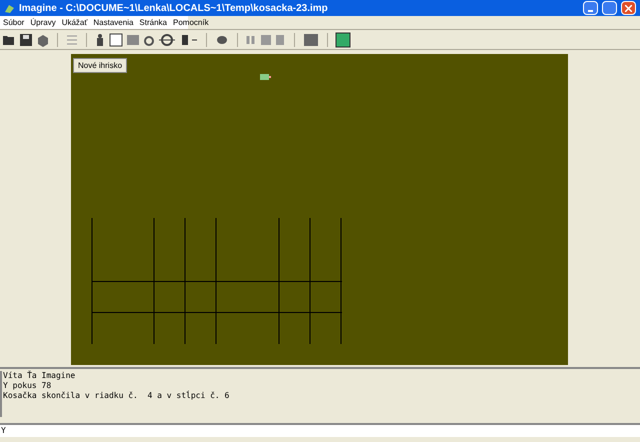 Image resolution: width=640 pixels, height=442 pixels. What do you see at coordinates (100, 39) in the screenshot?
I see `figure-icon` at bounding box center [100, 39].